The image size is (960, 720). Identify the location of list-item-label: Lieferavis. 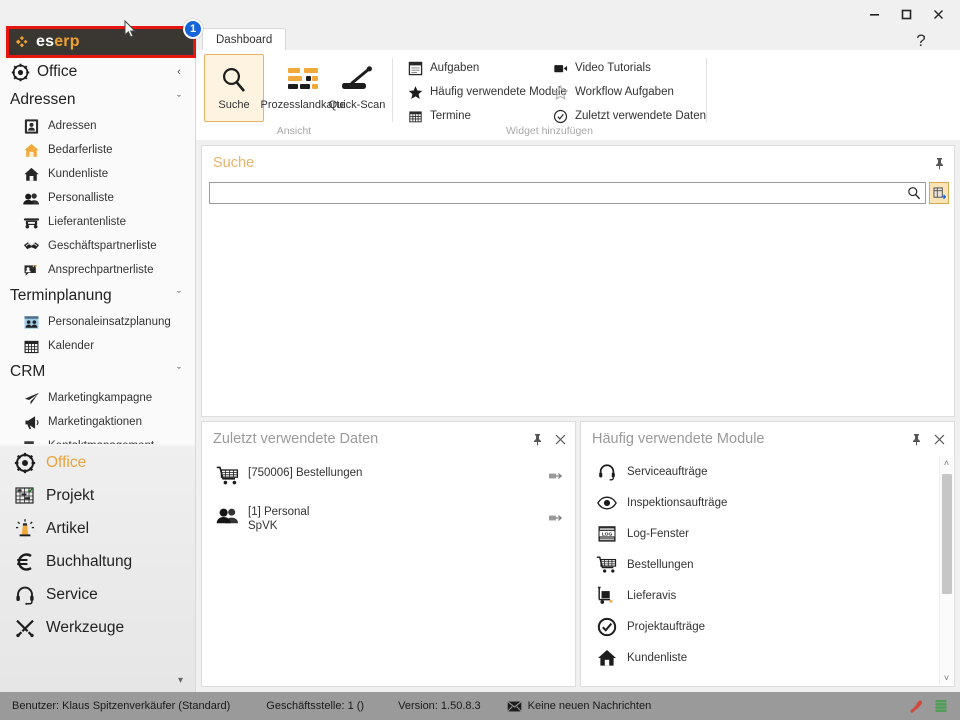
(652, 595).